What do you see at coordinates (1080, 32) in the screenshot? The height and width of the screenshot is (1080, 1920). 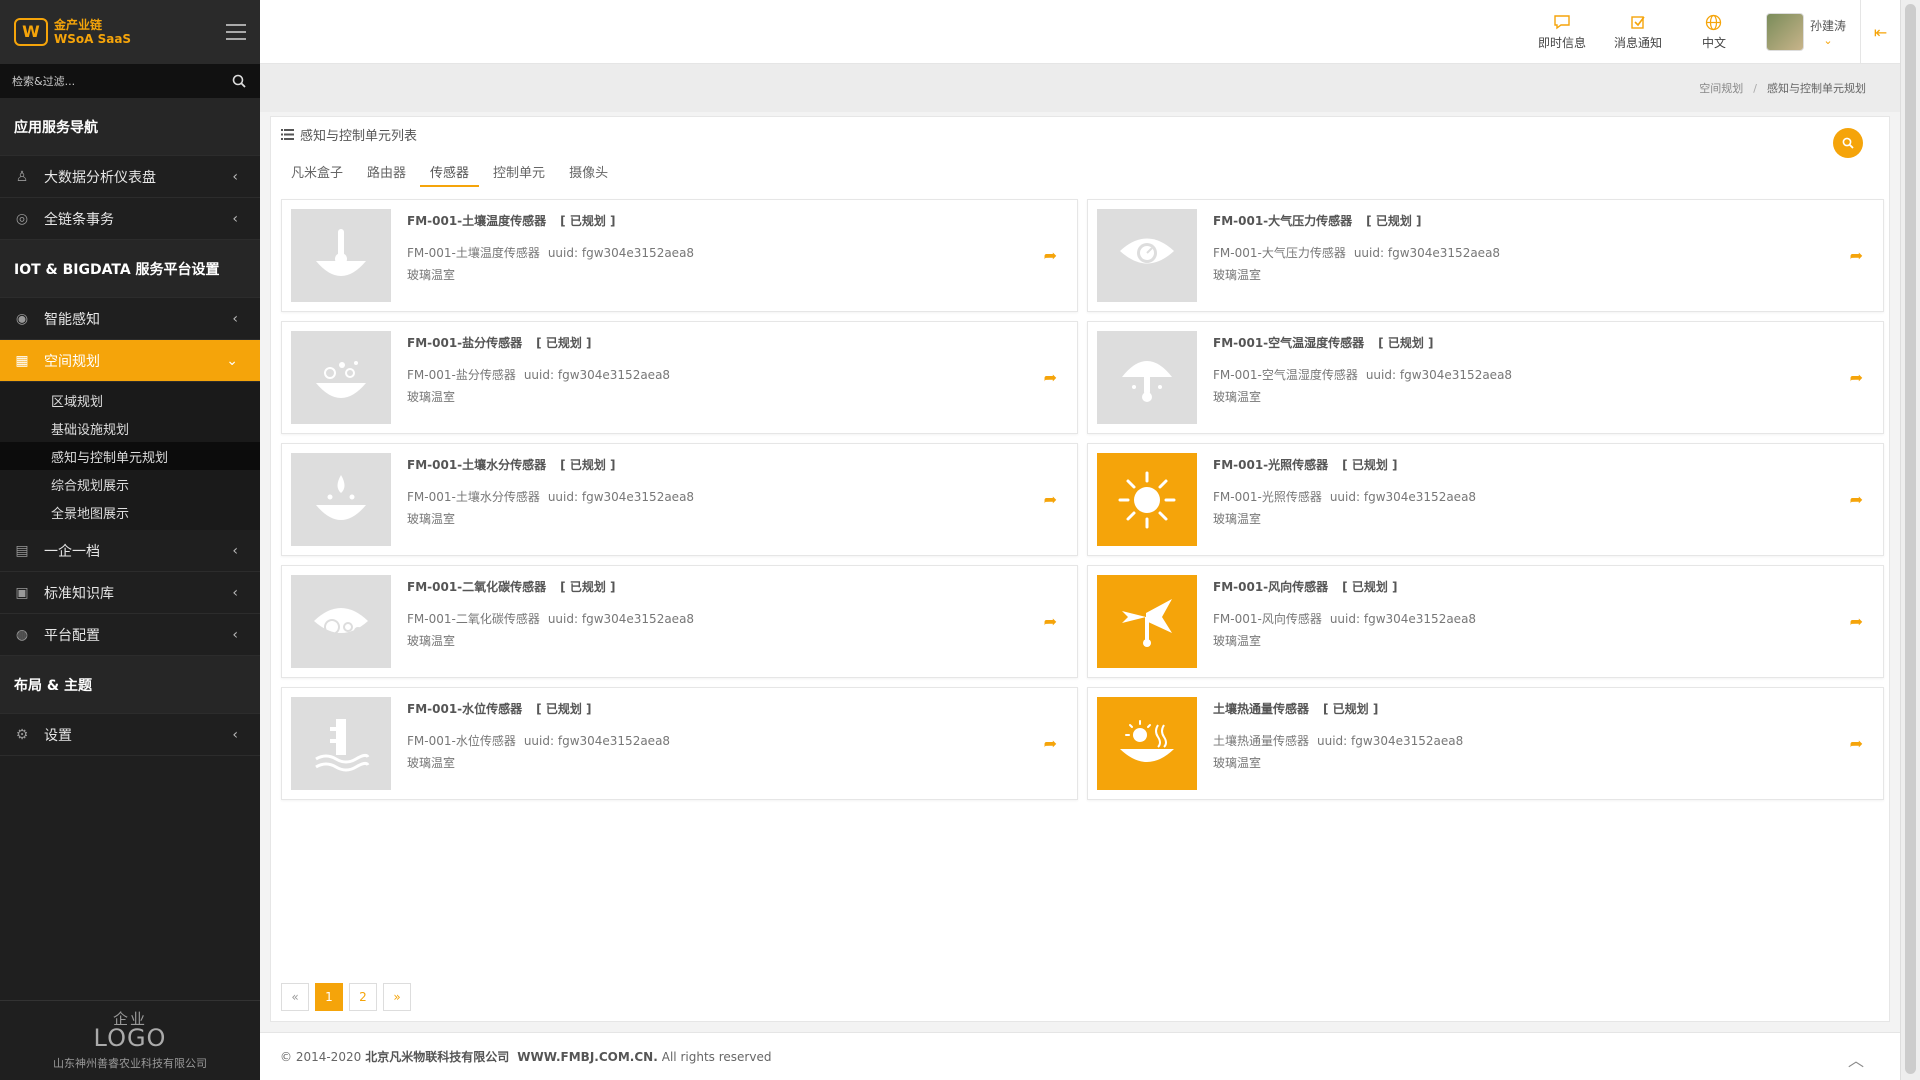 I see `topbar: 即时信息 消息通知 中文 孙建涛 ⌄ ⇤` at bounding box center [1080, 32].